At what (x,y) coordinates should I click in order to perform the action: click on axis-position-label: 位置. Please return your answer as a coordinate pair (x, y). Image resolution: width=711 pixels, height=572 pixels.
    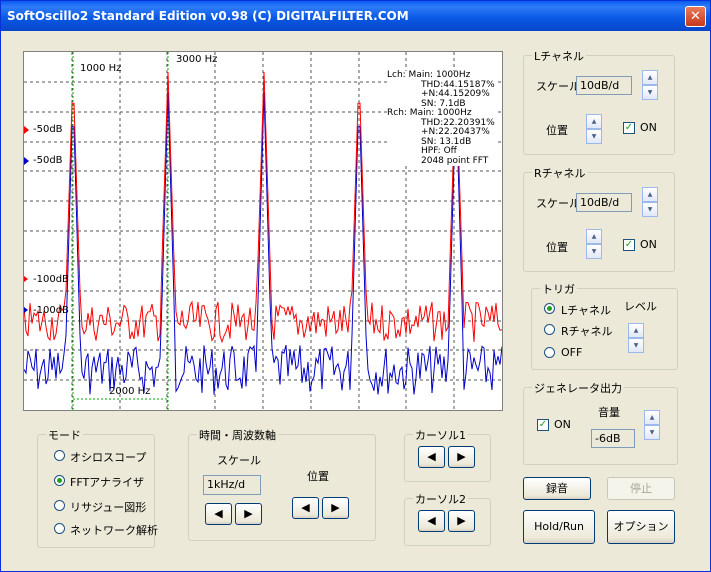
    Looking at the image, I should click on (318, 476).